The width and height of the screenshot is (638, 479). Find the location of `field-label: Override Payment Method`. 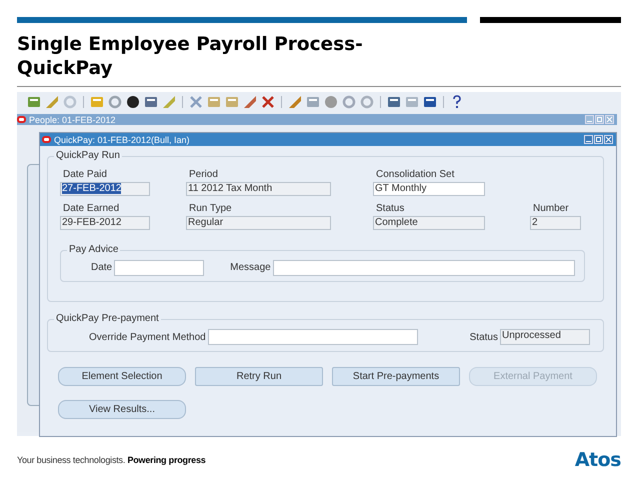

field-label: Override Payment Method is located at coordinates (148, 337).